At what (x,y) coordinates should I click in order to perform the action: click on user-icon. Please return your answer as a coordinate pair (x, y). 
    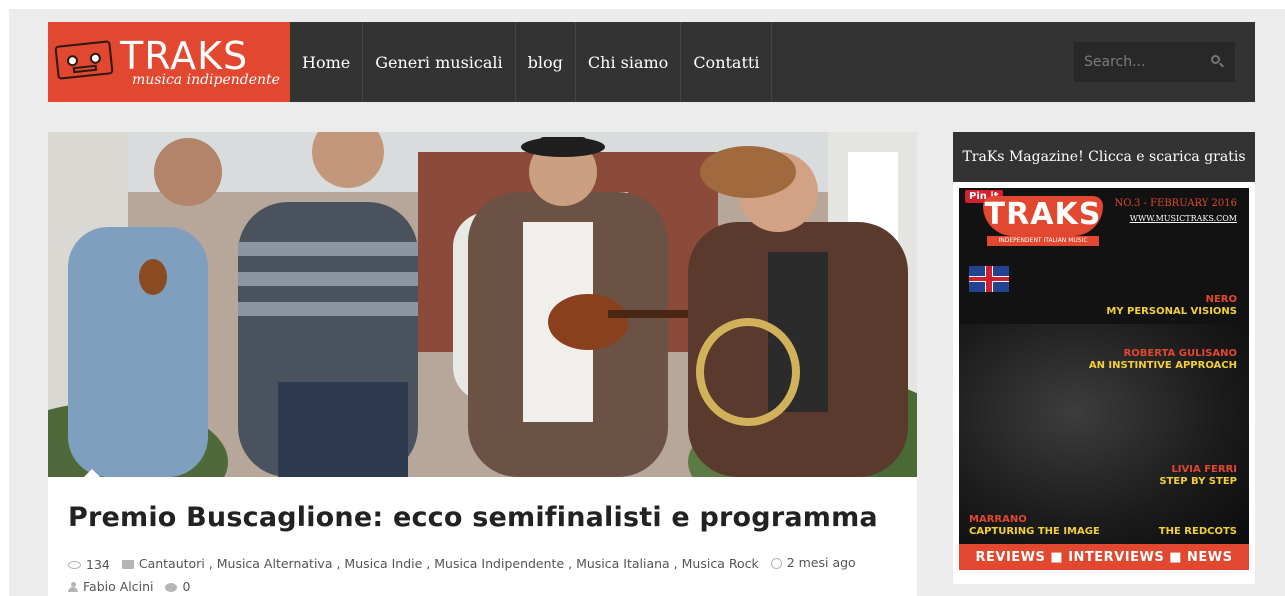
    Looking at the image, I should click on (73, 586).